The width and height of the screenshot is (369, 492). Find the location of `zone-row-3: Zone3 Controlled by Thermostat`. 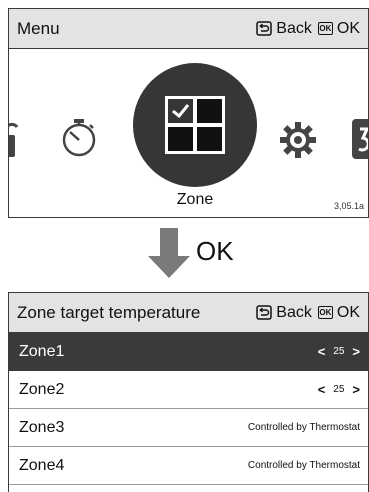

zone-row-3: Zone3 Controlled by Thermostat is located at coordinates (188, 428).